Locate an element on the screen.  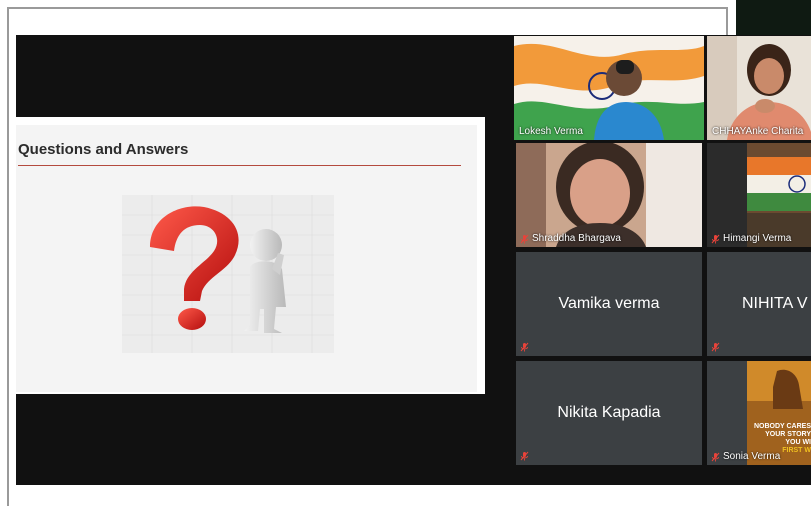
participant-name: Shraddha Bhargava is located at coordinates (576, 238).